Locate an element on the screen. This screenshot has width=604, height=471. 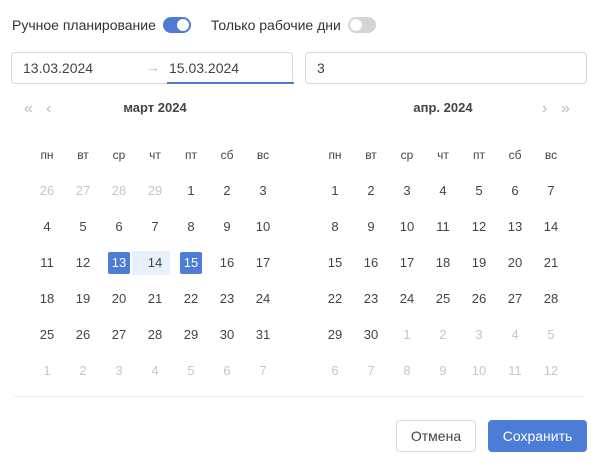
next-year-icon: » is located at coordinates (565, 109).